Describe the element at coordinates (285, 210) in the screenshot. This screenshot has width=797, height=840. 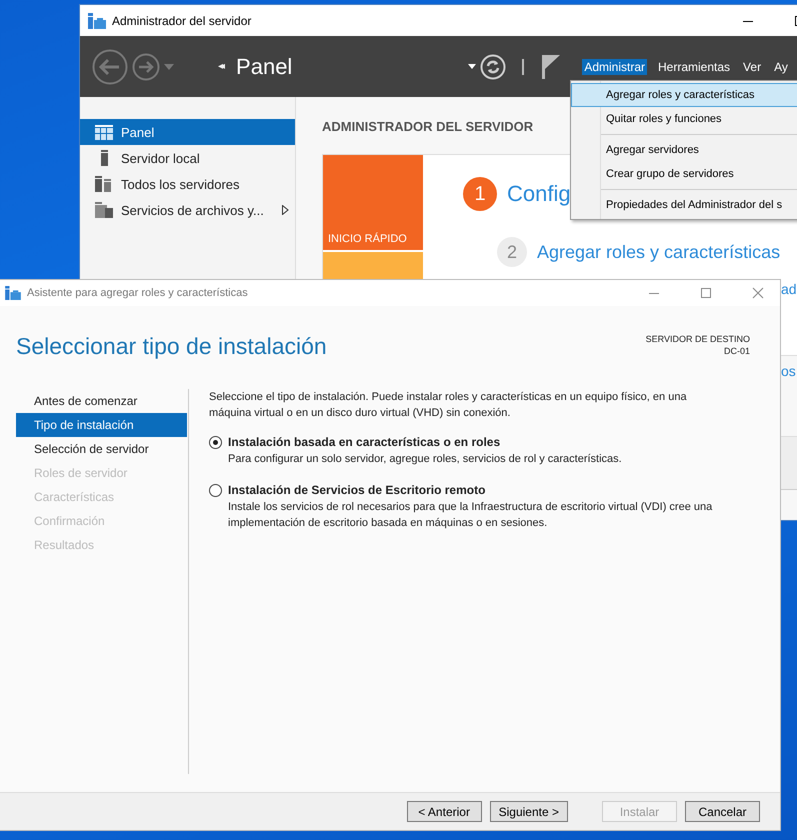
I see `expand-icon` at that location.